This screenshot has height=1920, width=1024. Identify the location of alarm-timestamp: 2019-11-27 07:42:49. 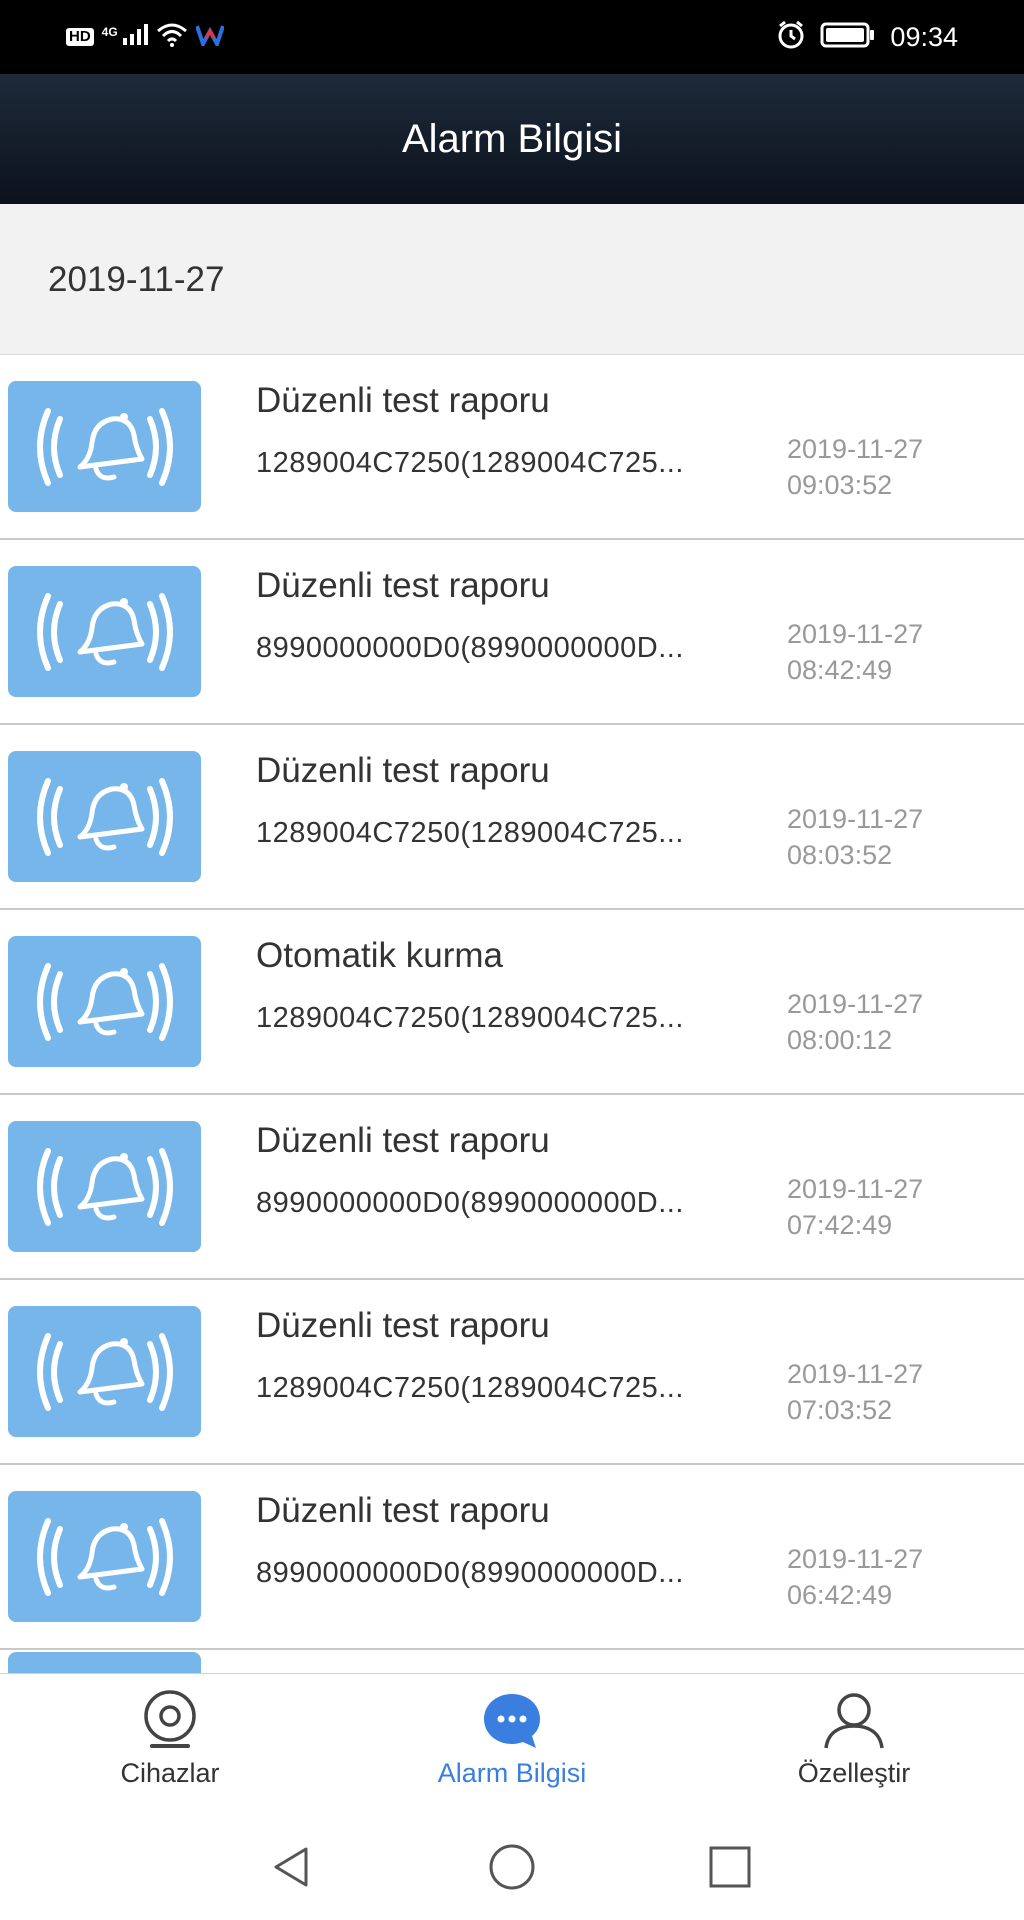
(855, 1207).